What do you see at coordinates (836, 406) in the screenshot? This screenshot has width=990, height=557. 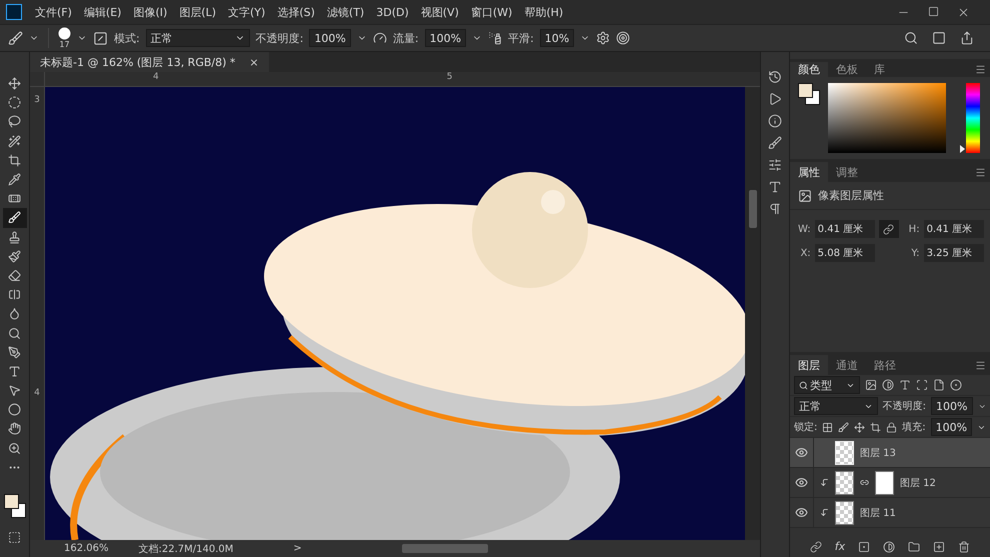 I see `blend-mode-select: 正常` at bounding box center [836, 406].